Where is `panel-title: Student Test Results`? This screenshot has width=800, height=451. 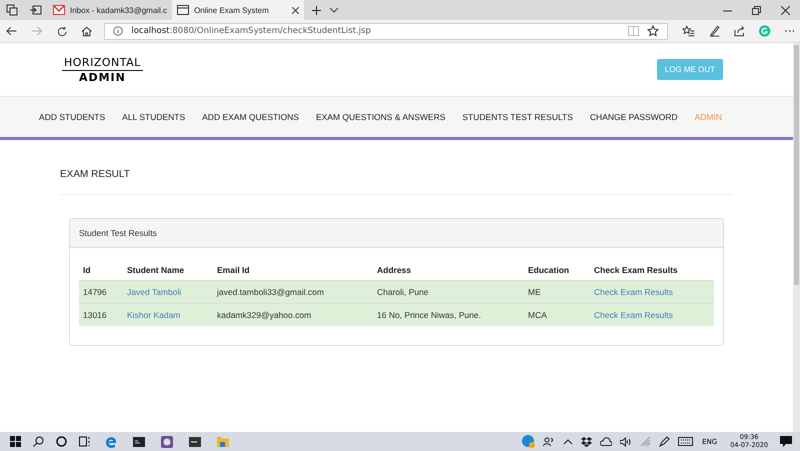 panel-title: Student Test Results is located at coordinates (118, 233).